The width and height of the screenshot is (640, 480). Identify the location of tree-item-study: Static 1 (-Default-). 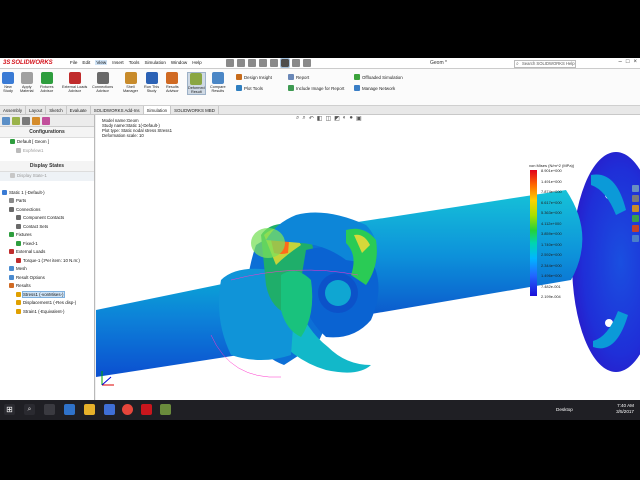
(47, 193).